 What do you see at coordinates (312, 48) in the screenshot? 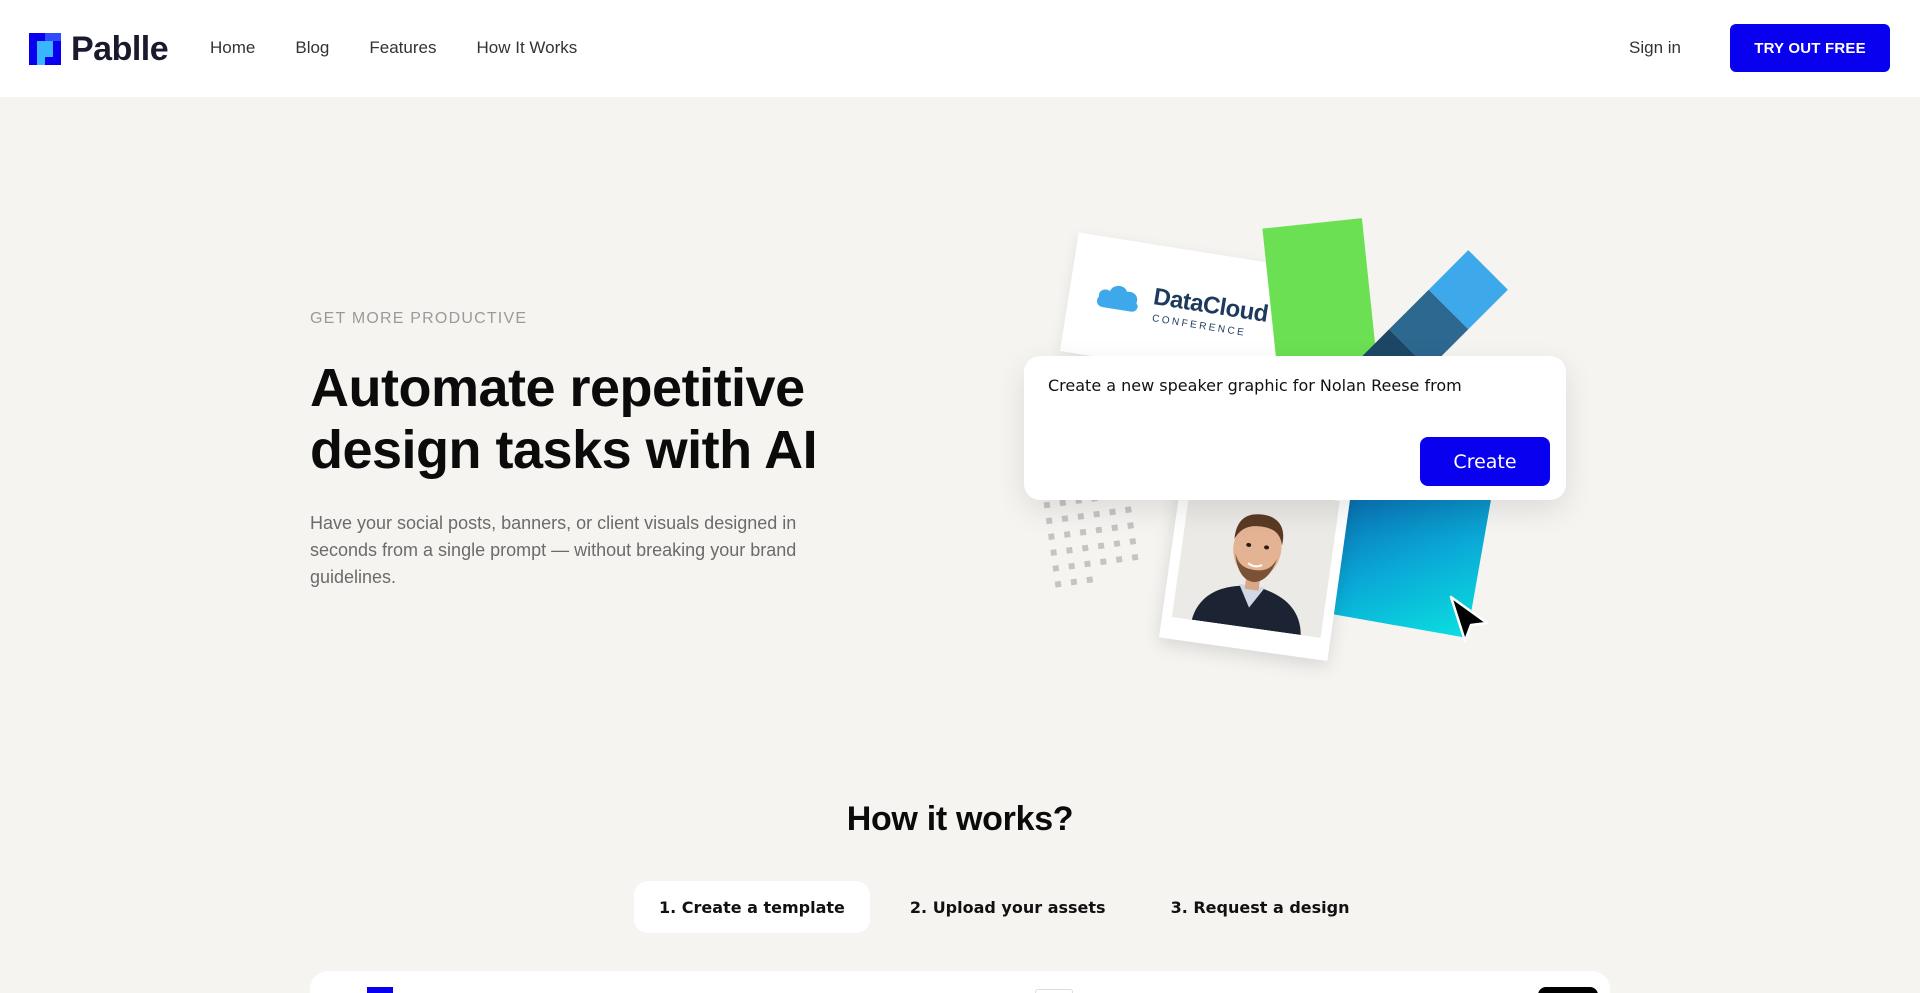
I see `nav-blog: Blog` at bounding box center [312, 48].